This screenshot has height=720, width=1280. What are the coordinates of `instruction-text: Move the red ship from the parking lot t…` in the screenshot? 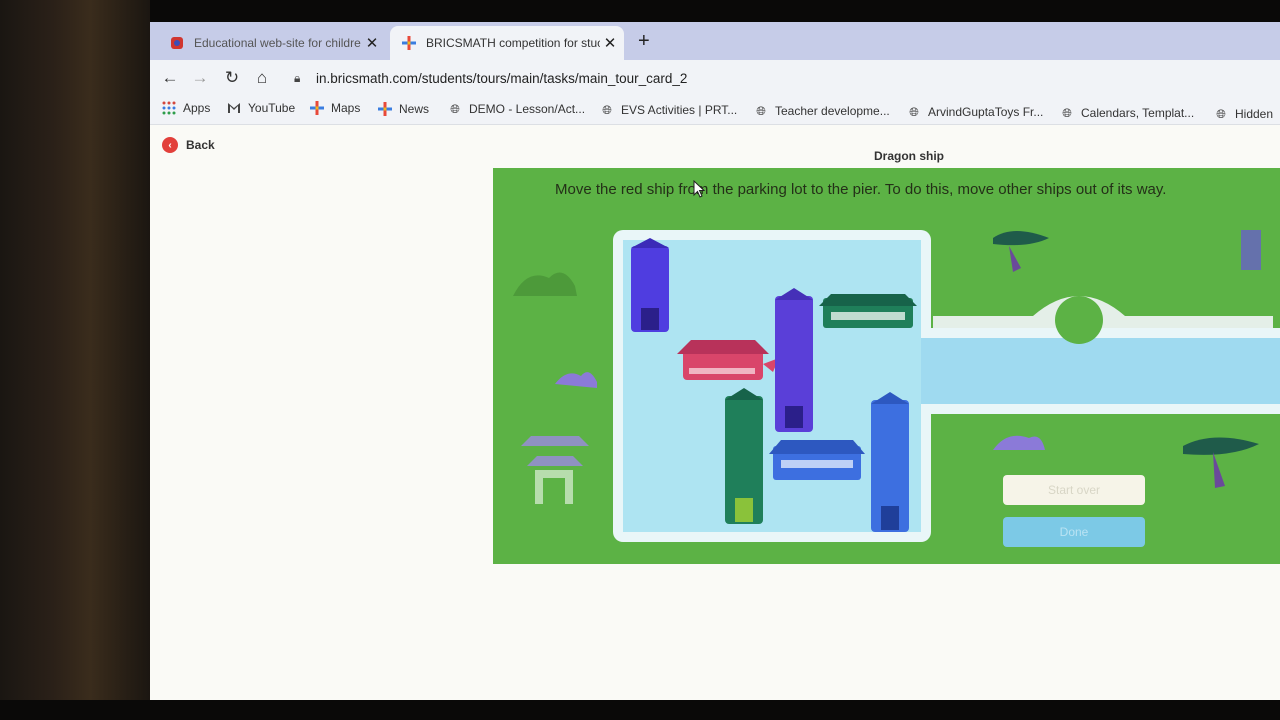 It's located at (861, 189).